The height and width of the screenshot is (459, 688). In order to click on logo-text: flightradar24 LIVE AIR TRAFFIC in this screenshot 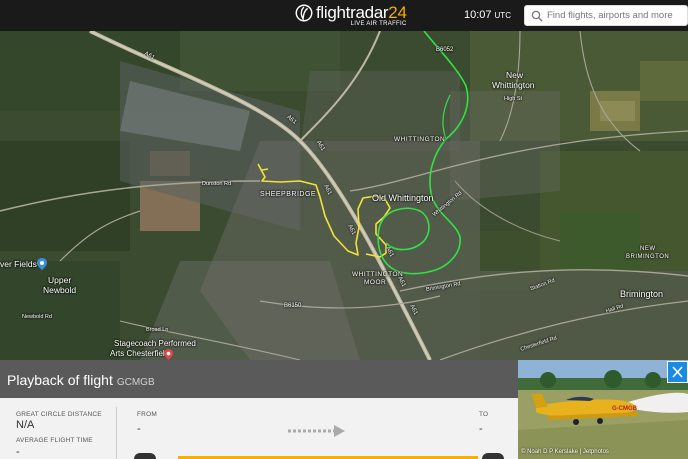, I will do `click(361, 16)`.